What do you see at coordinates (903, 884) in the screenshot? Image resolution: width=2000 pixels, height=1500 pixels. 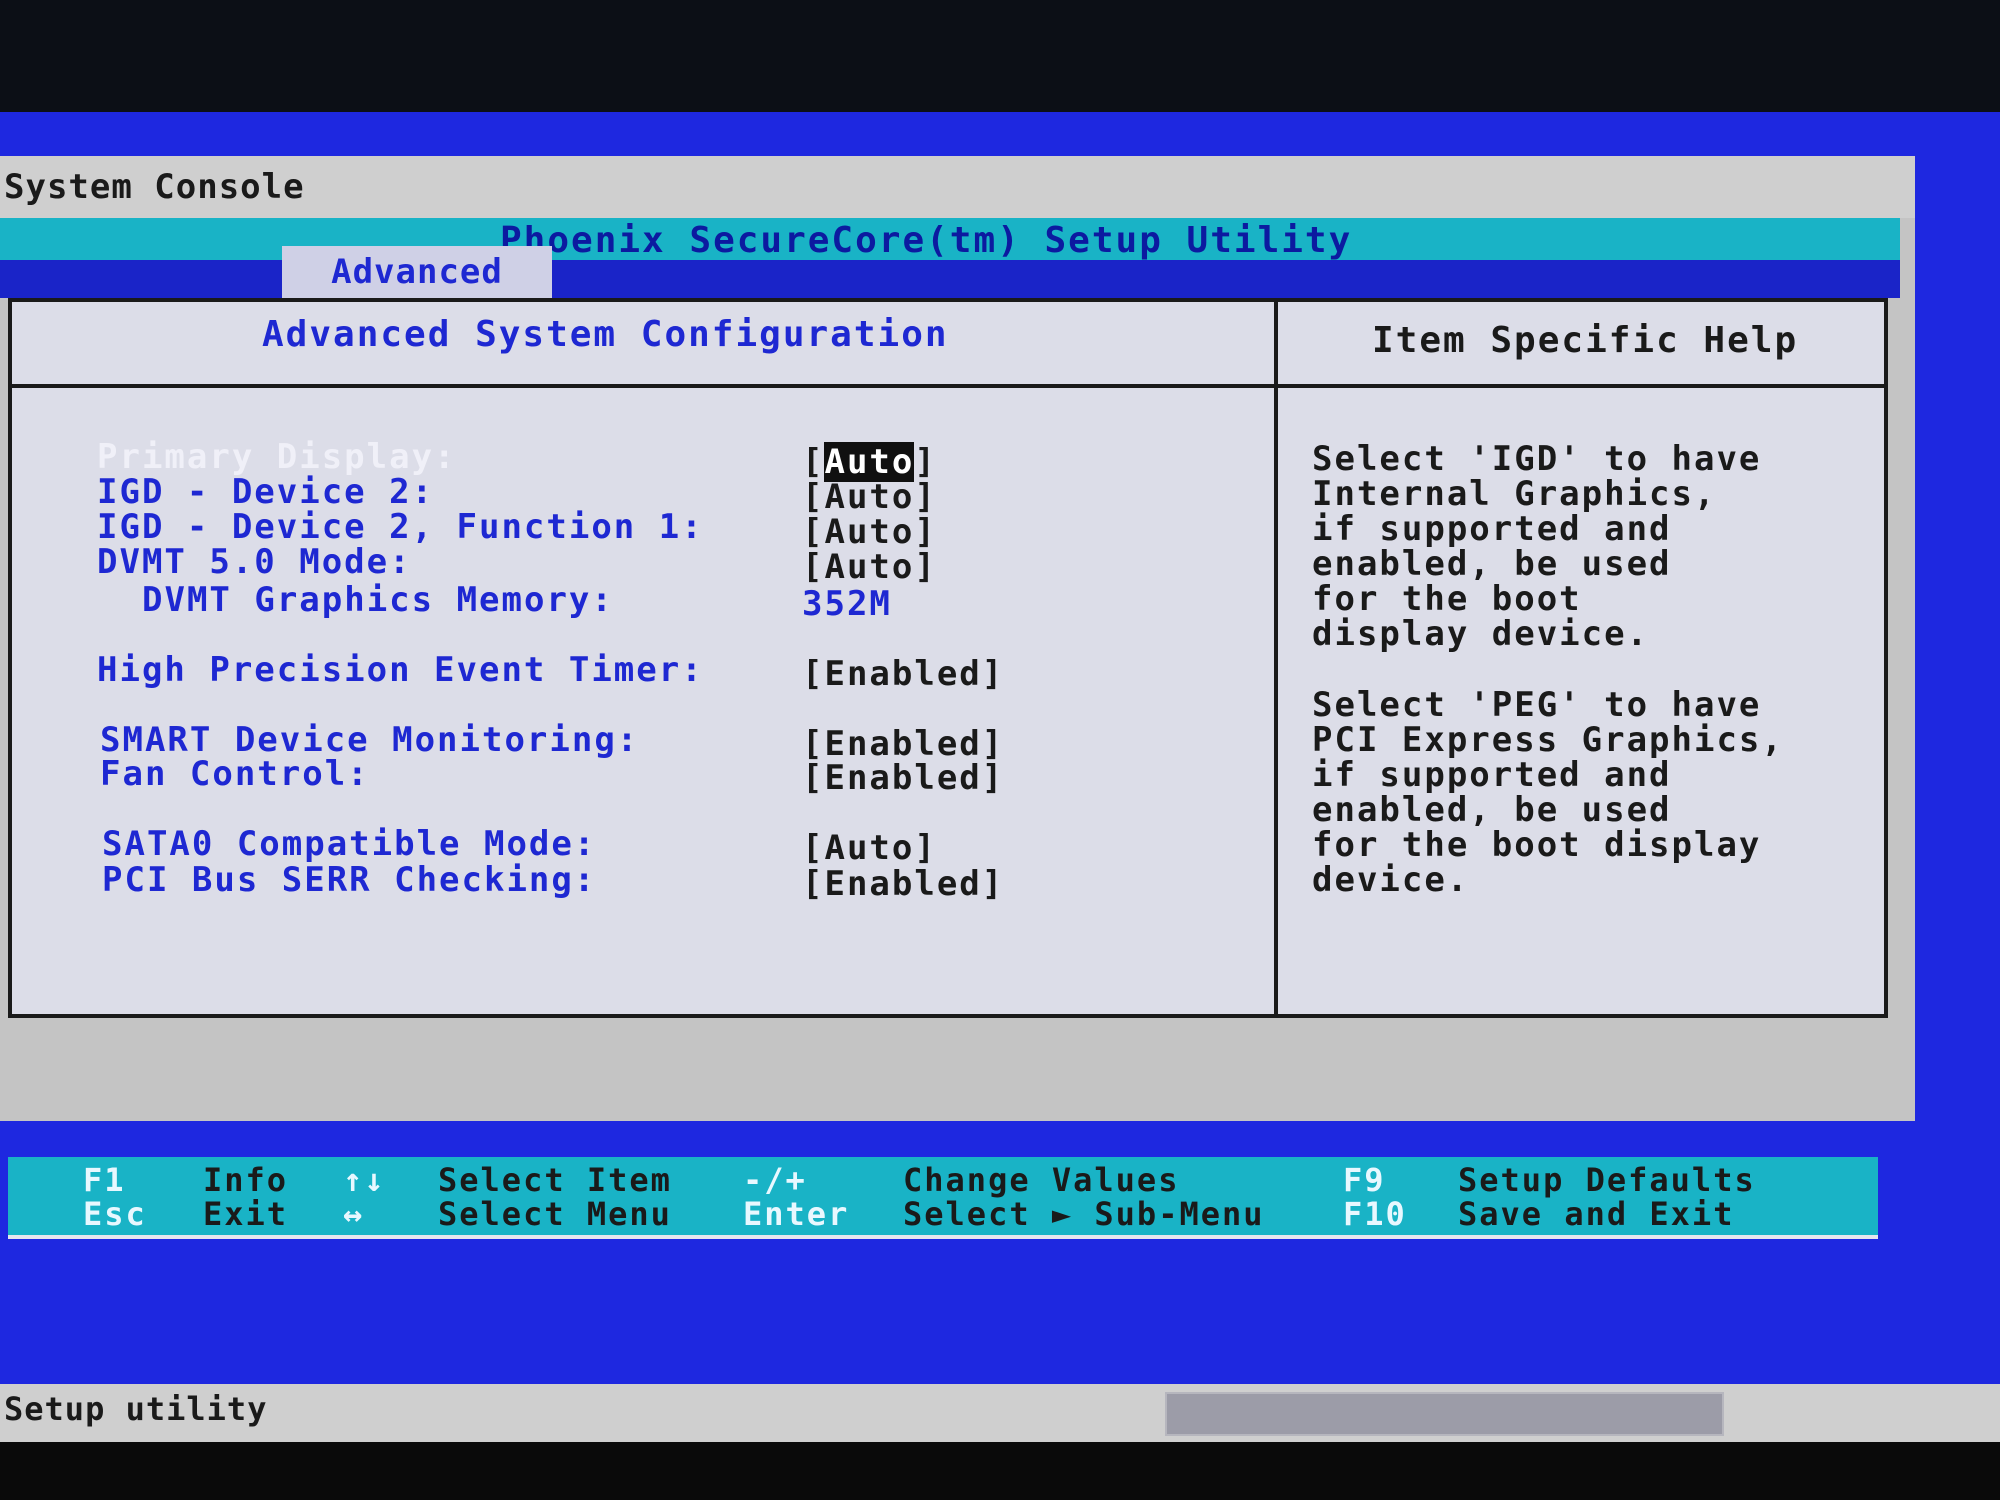 I see `setting-value-pci-serr: [Enabled]` at bounding box center [903, 884].